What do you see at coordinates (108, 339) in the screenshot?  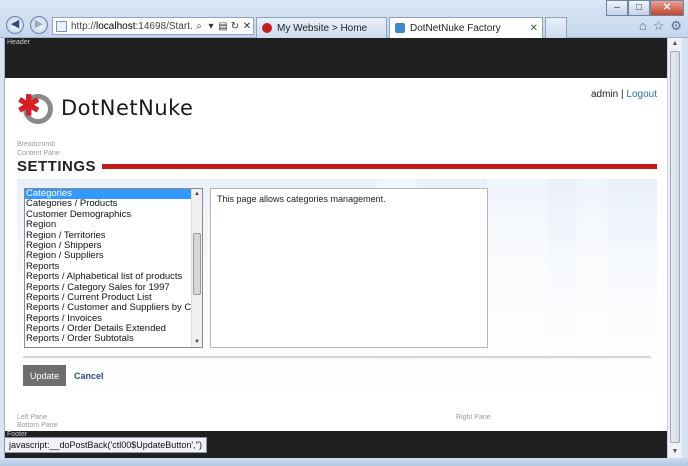 I see `category-option: Reports / Order Subtotals` at bounding box center [108, 339].